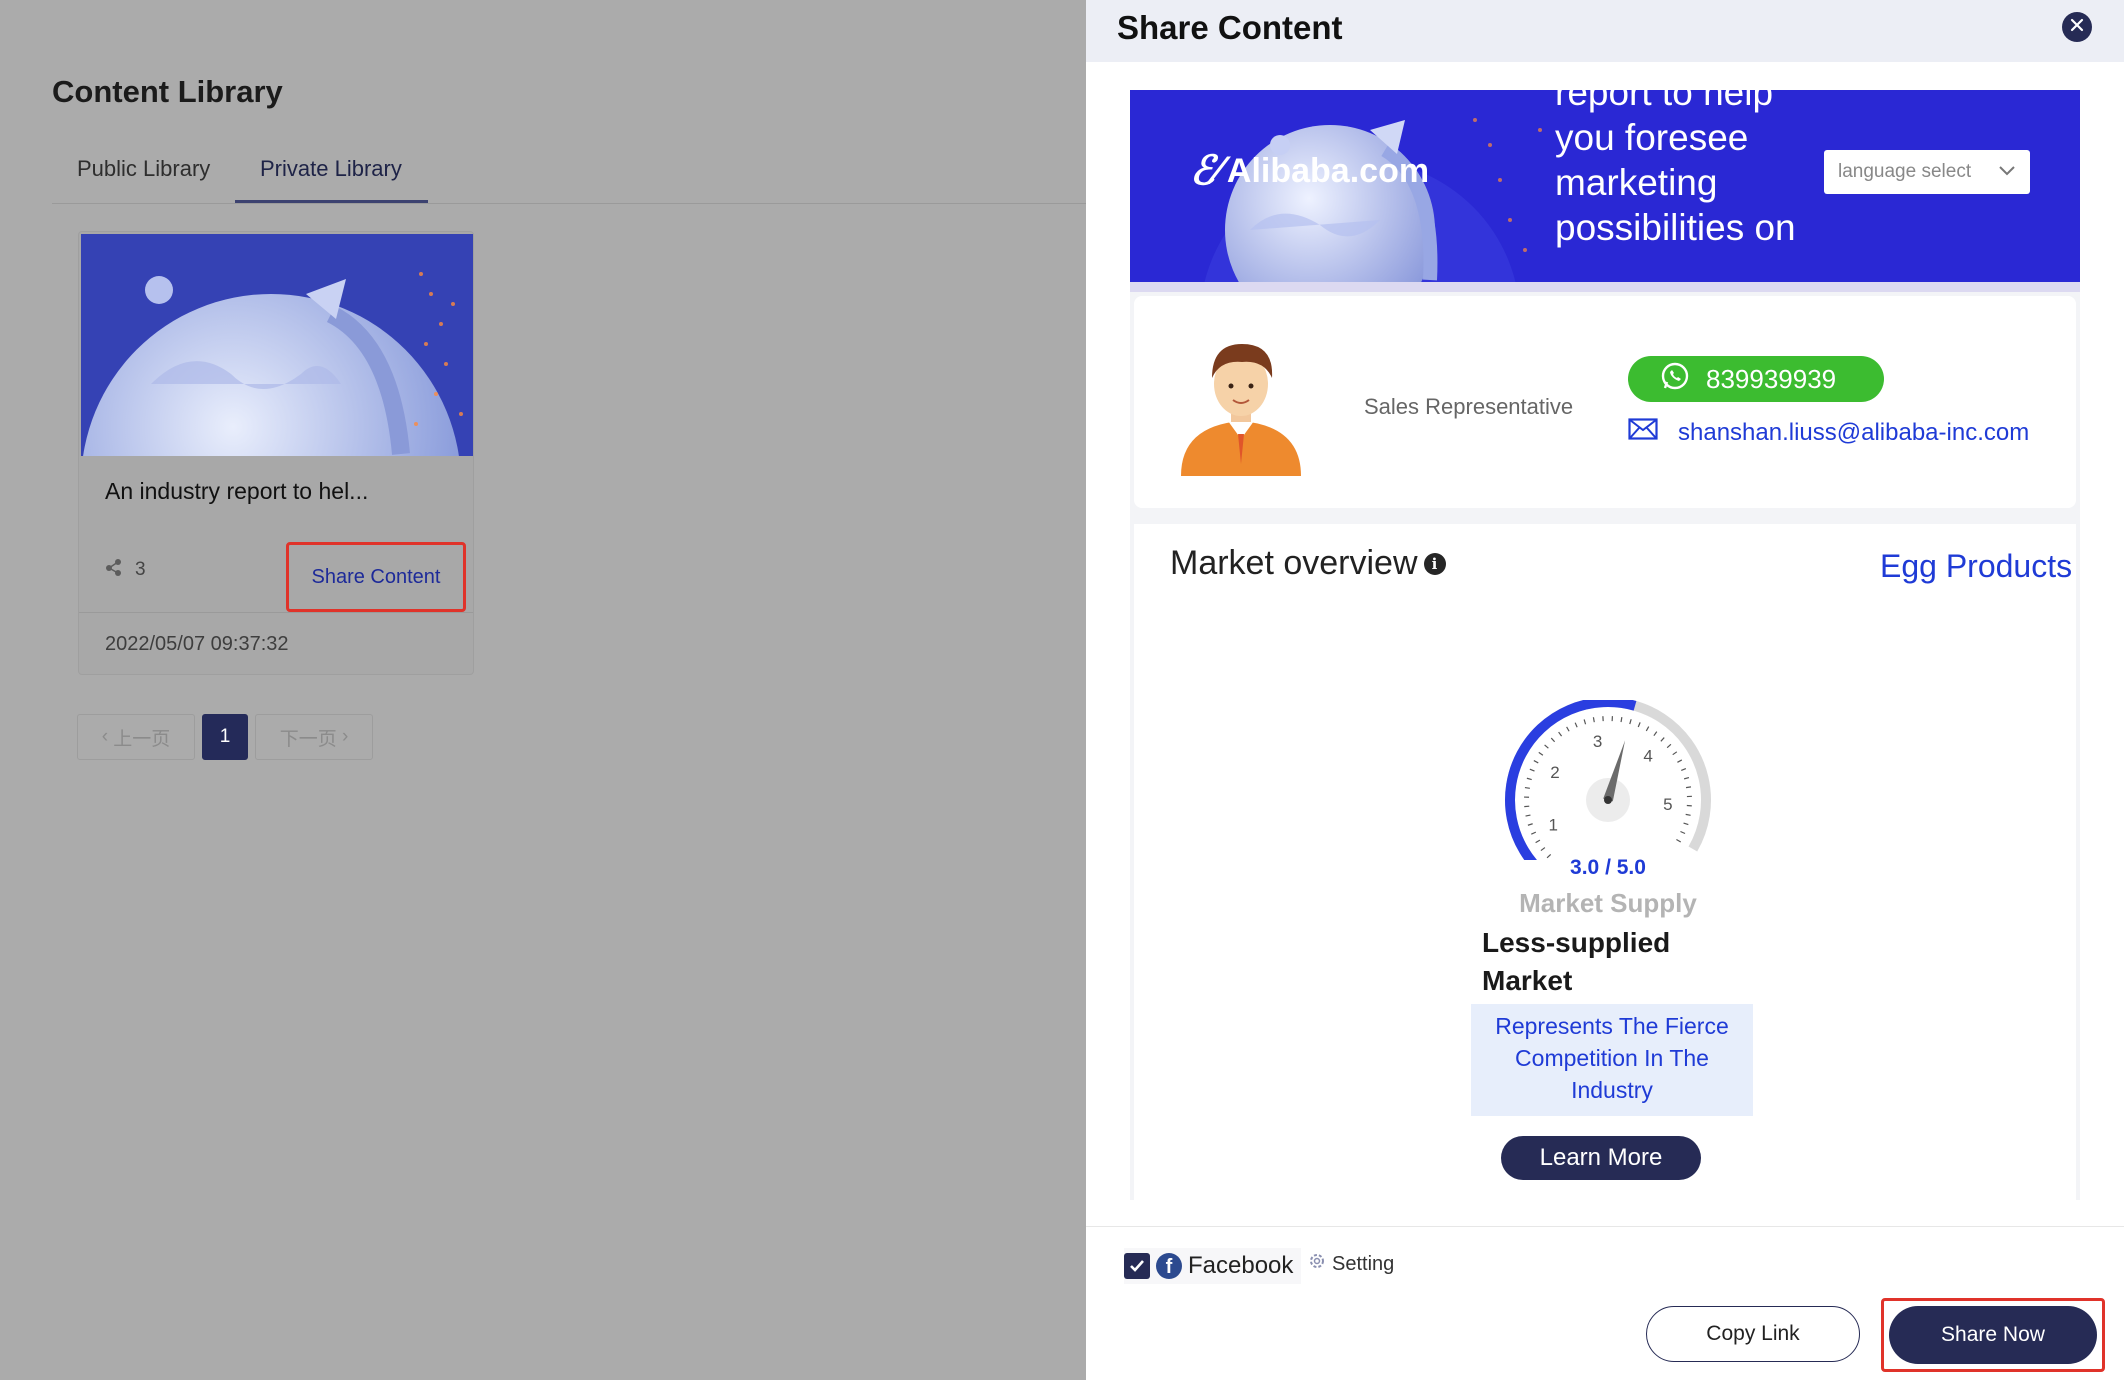 Image resolution: width=2124 pixels, height=1380 pixels. I want to click on language-select-label: language select, so click(1905, 171).